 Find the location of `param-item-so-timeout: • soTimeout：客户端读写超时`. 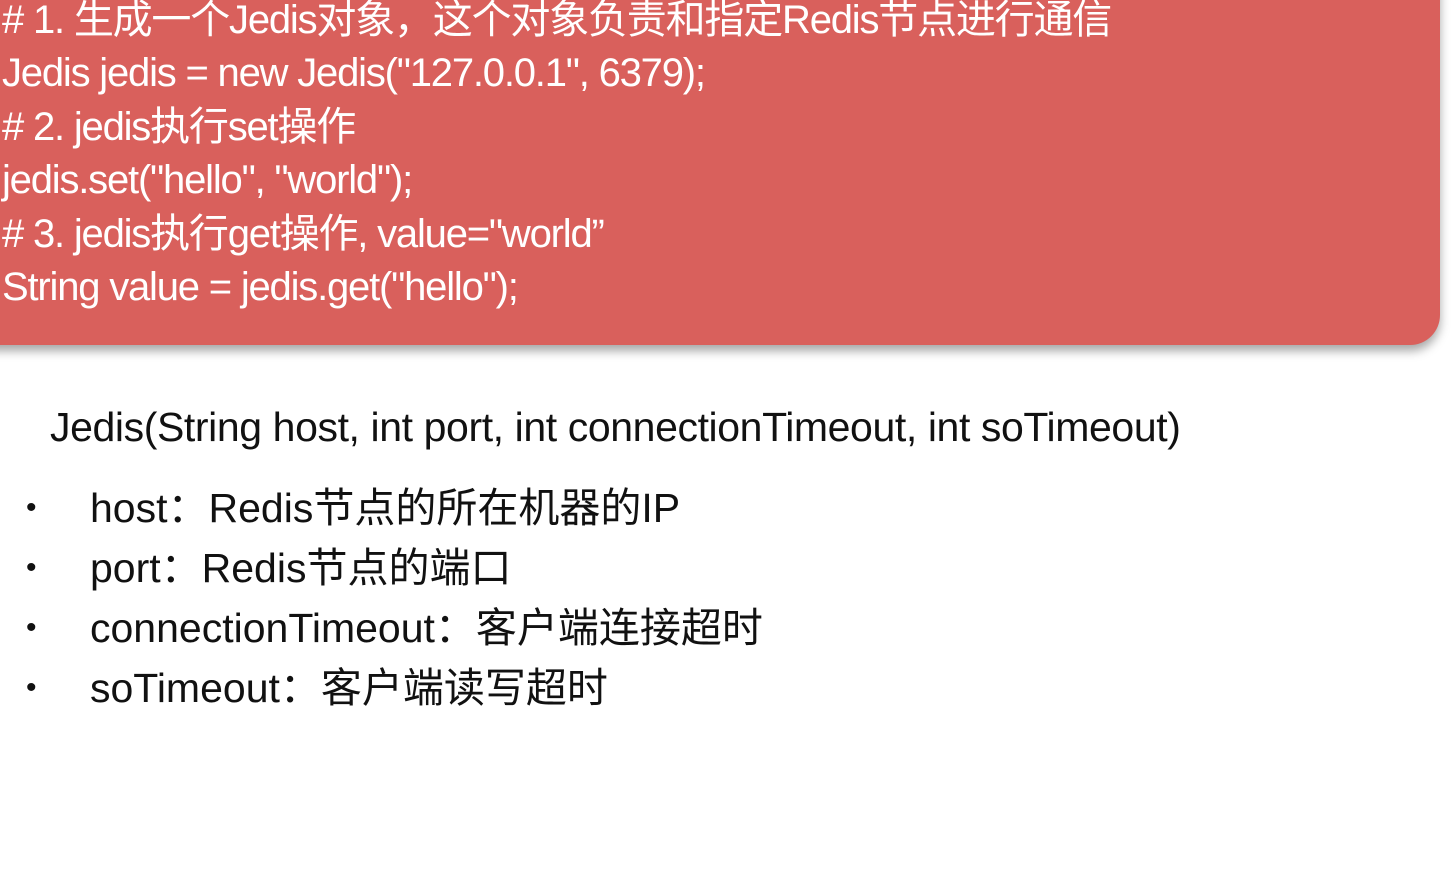

param-item-so-timeout: • soTimeout：客户端读写超时 is located at coordinates (304, 690).